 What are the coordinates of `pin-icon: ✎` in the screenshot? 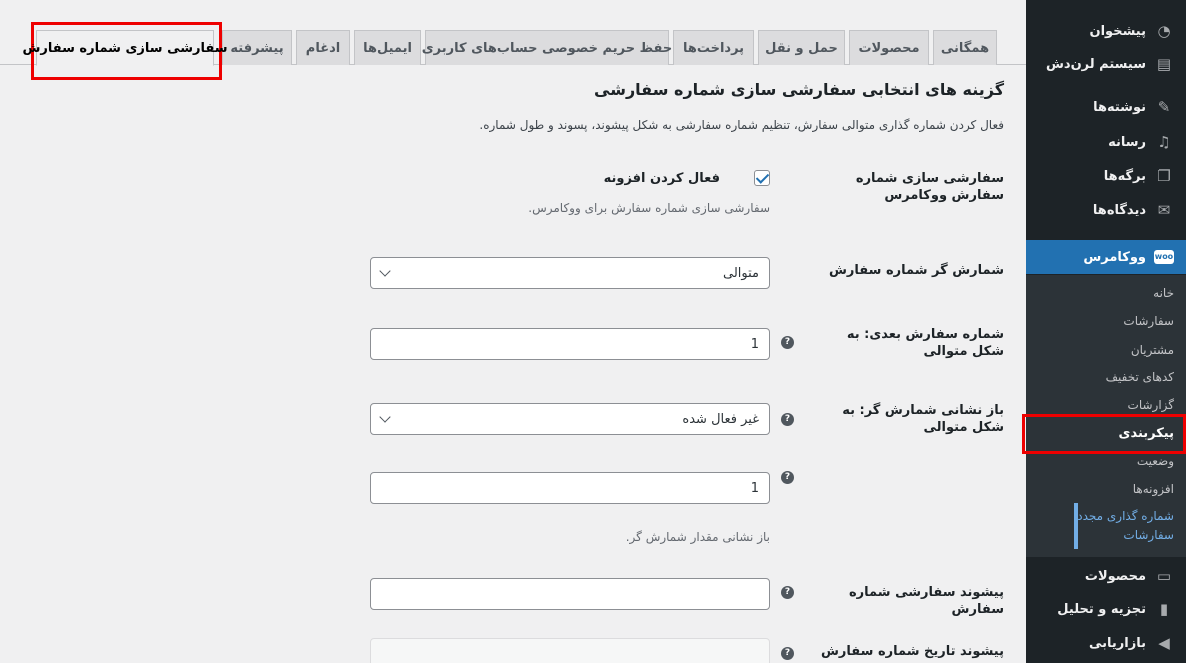 It's located at (1164, 107).